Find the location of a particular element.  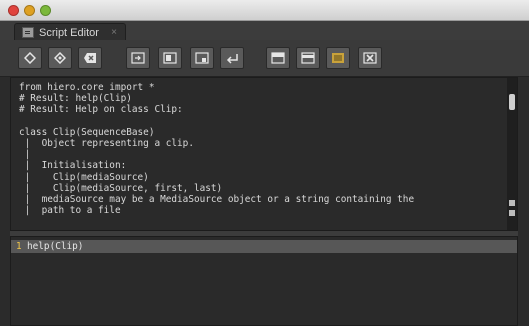

split-top-icon is located at coordinates (278, 58).